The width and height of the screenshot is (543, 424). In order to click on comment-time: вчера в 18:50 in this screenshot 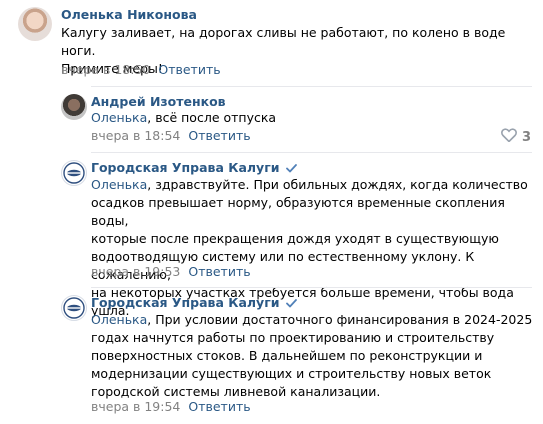, I will do `click(105, 69)`.